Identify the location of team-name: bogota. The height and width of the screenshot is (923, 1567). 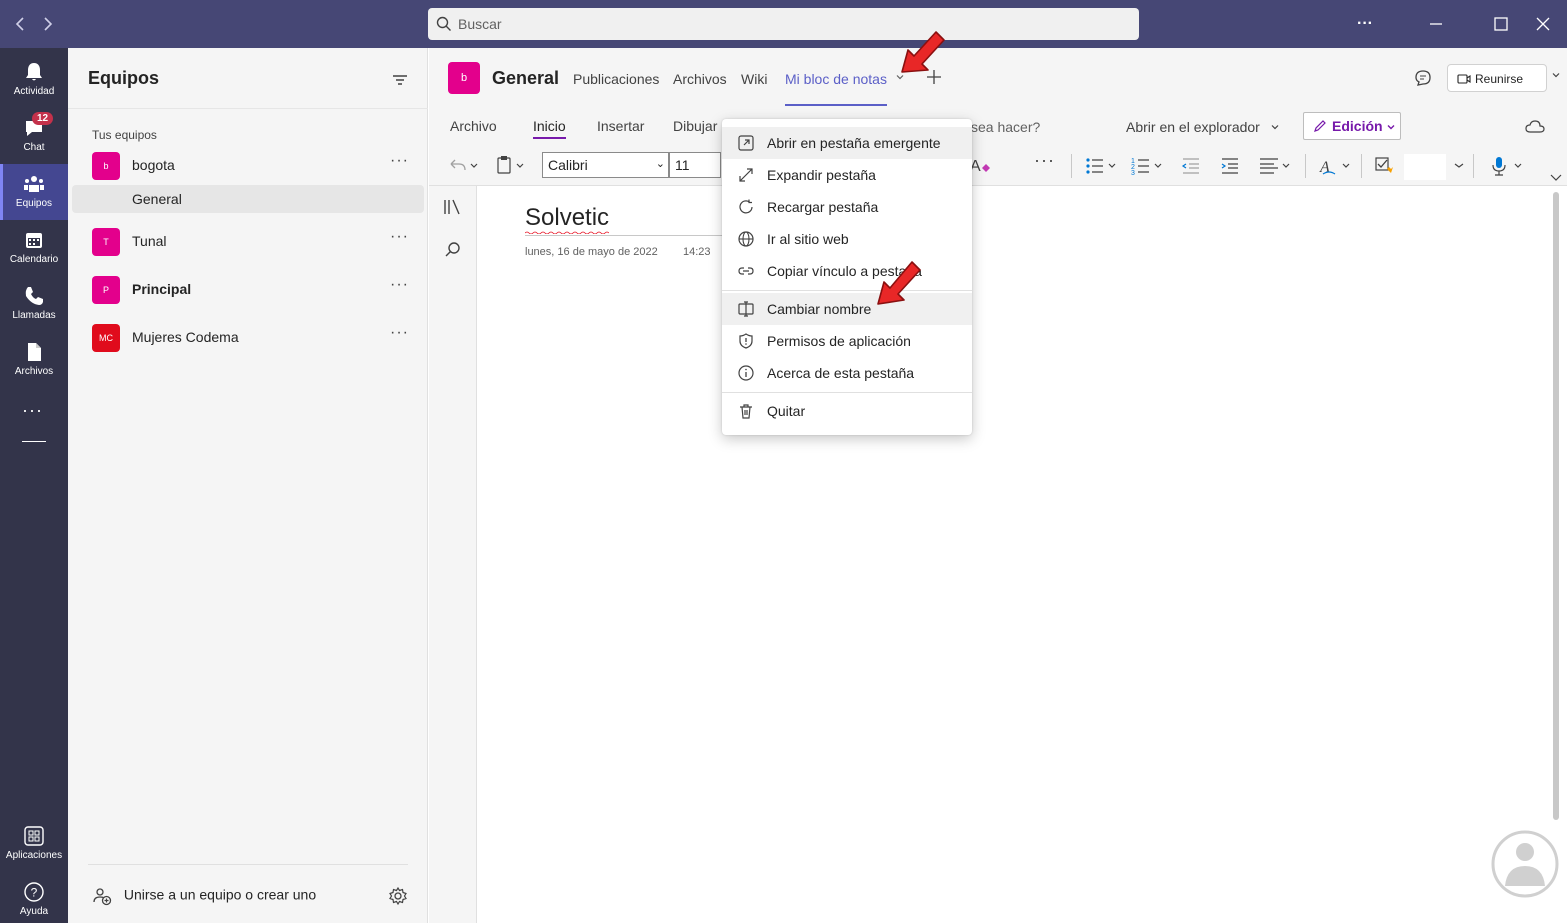
(153, 165).